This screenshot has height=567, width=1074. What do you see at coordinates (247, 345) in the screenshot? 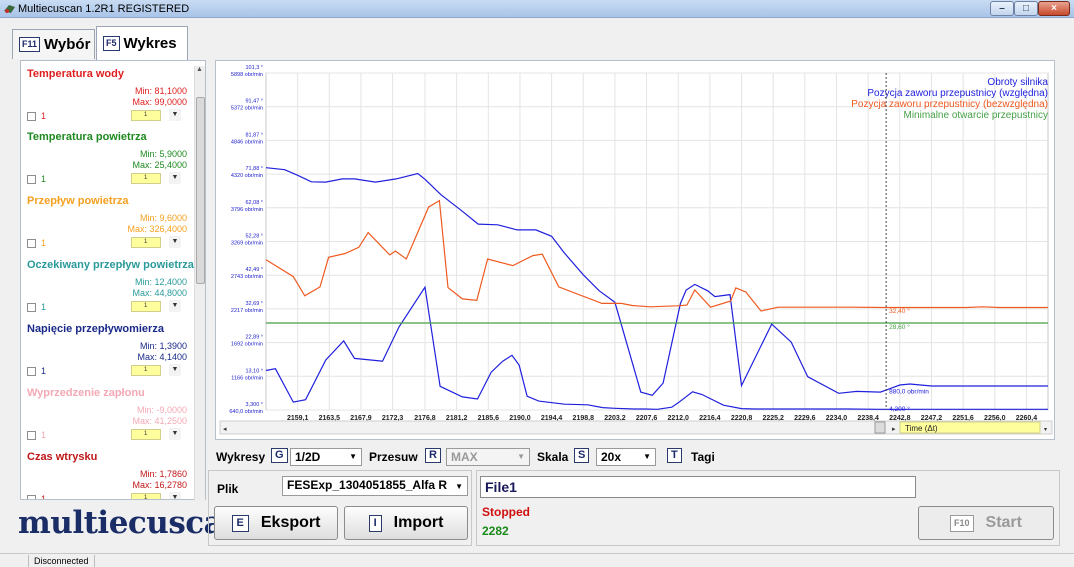
I see `y-tick-label: 1692 obr/min` at bounding box center [247, 345].